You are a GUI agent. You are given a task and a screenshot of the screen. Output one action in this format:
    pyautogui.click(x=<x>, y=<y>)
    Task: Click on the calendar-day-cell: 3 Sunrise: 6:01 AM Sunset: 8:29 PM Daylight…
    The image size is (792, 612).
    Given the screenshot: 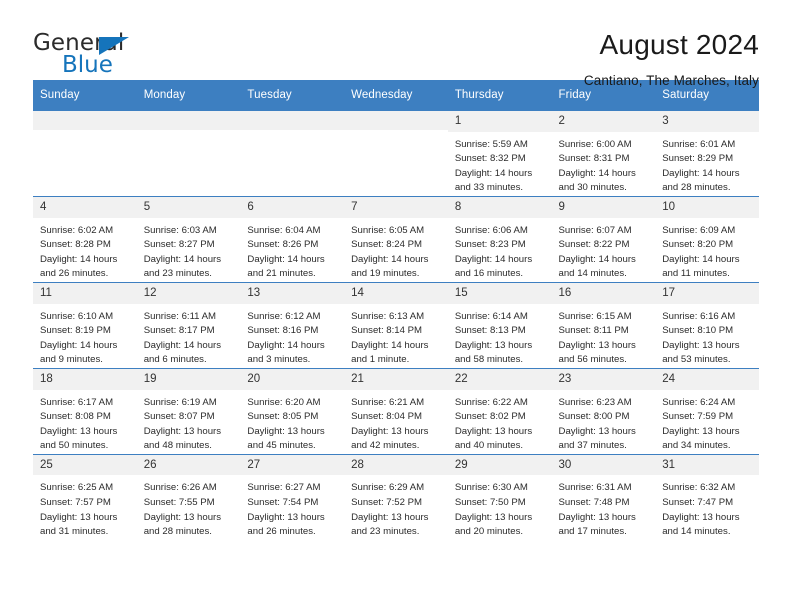 What is the action you would take?
    pyautogui.click(x=707, y=153)
    